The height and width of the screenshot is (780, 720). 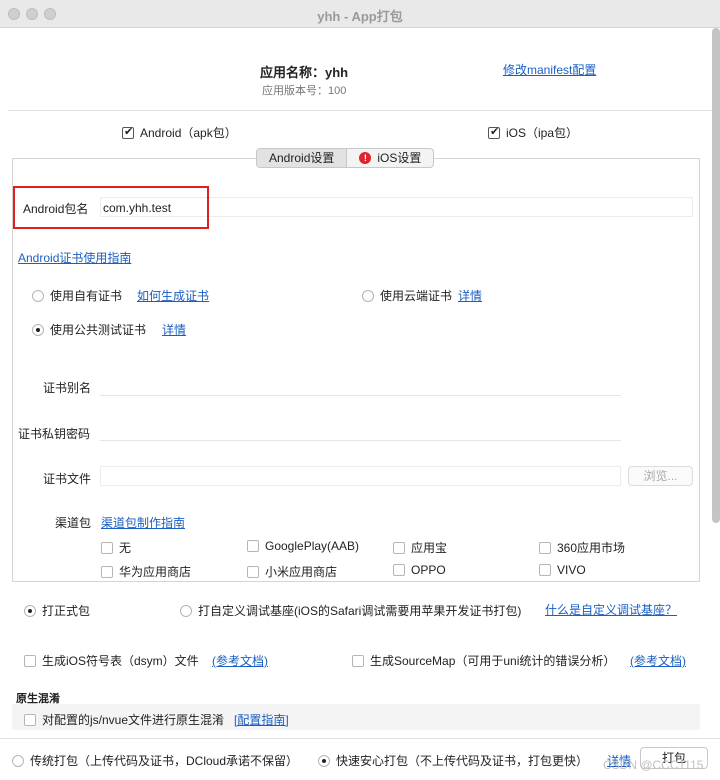 What do you see at coordinates (360, 611) in the screenshot?
I see `custom-base-label: 打自定义调试基座(iOS的Safari调试需要用苹果开发证书打包)` at bounding box center [360, 611].